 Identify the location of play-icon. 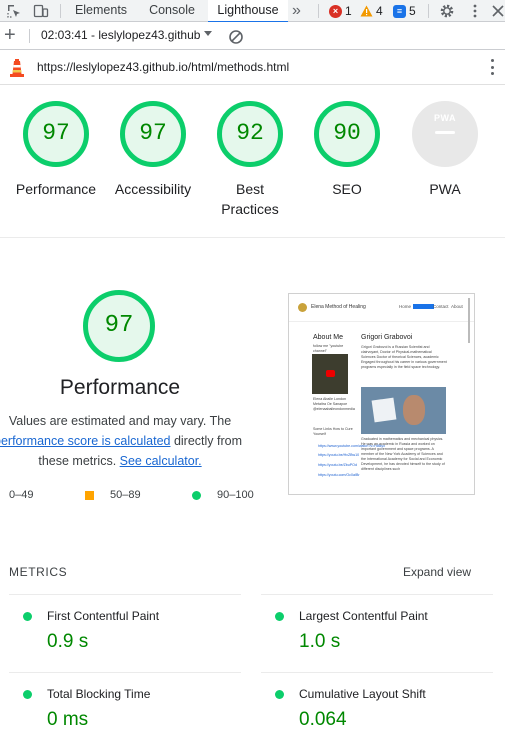
(330, 373).